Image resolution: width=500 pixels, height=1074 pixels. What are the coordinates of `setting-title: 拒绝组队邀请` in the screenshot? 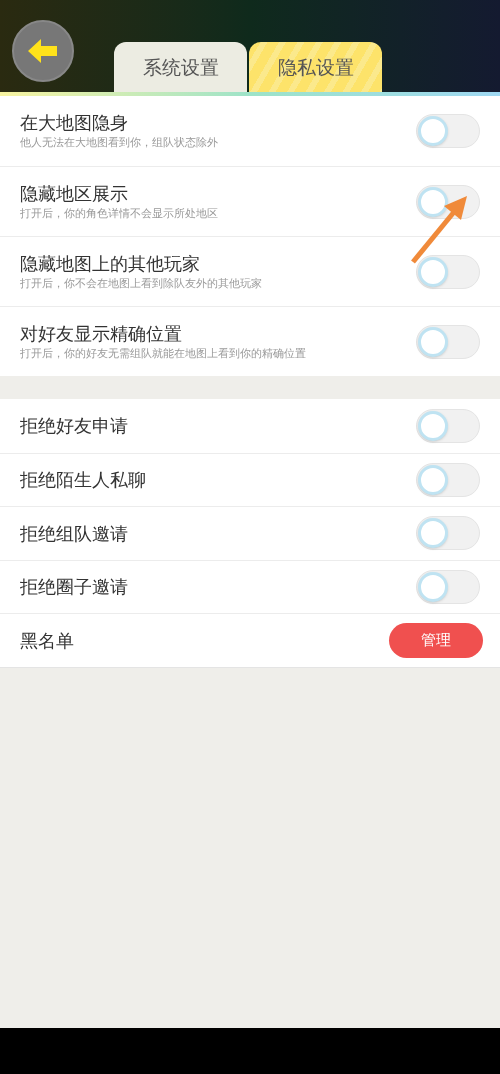 It's located at (74, 533).